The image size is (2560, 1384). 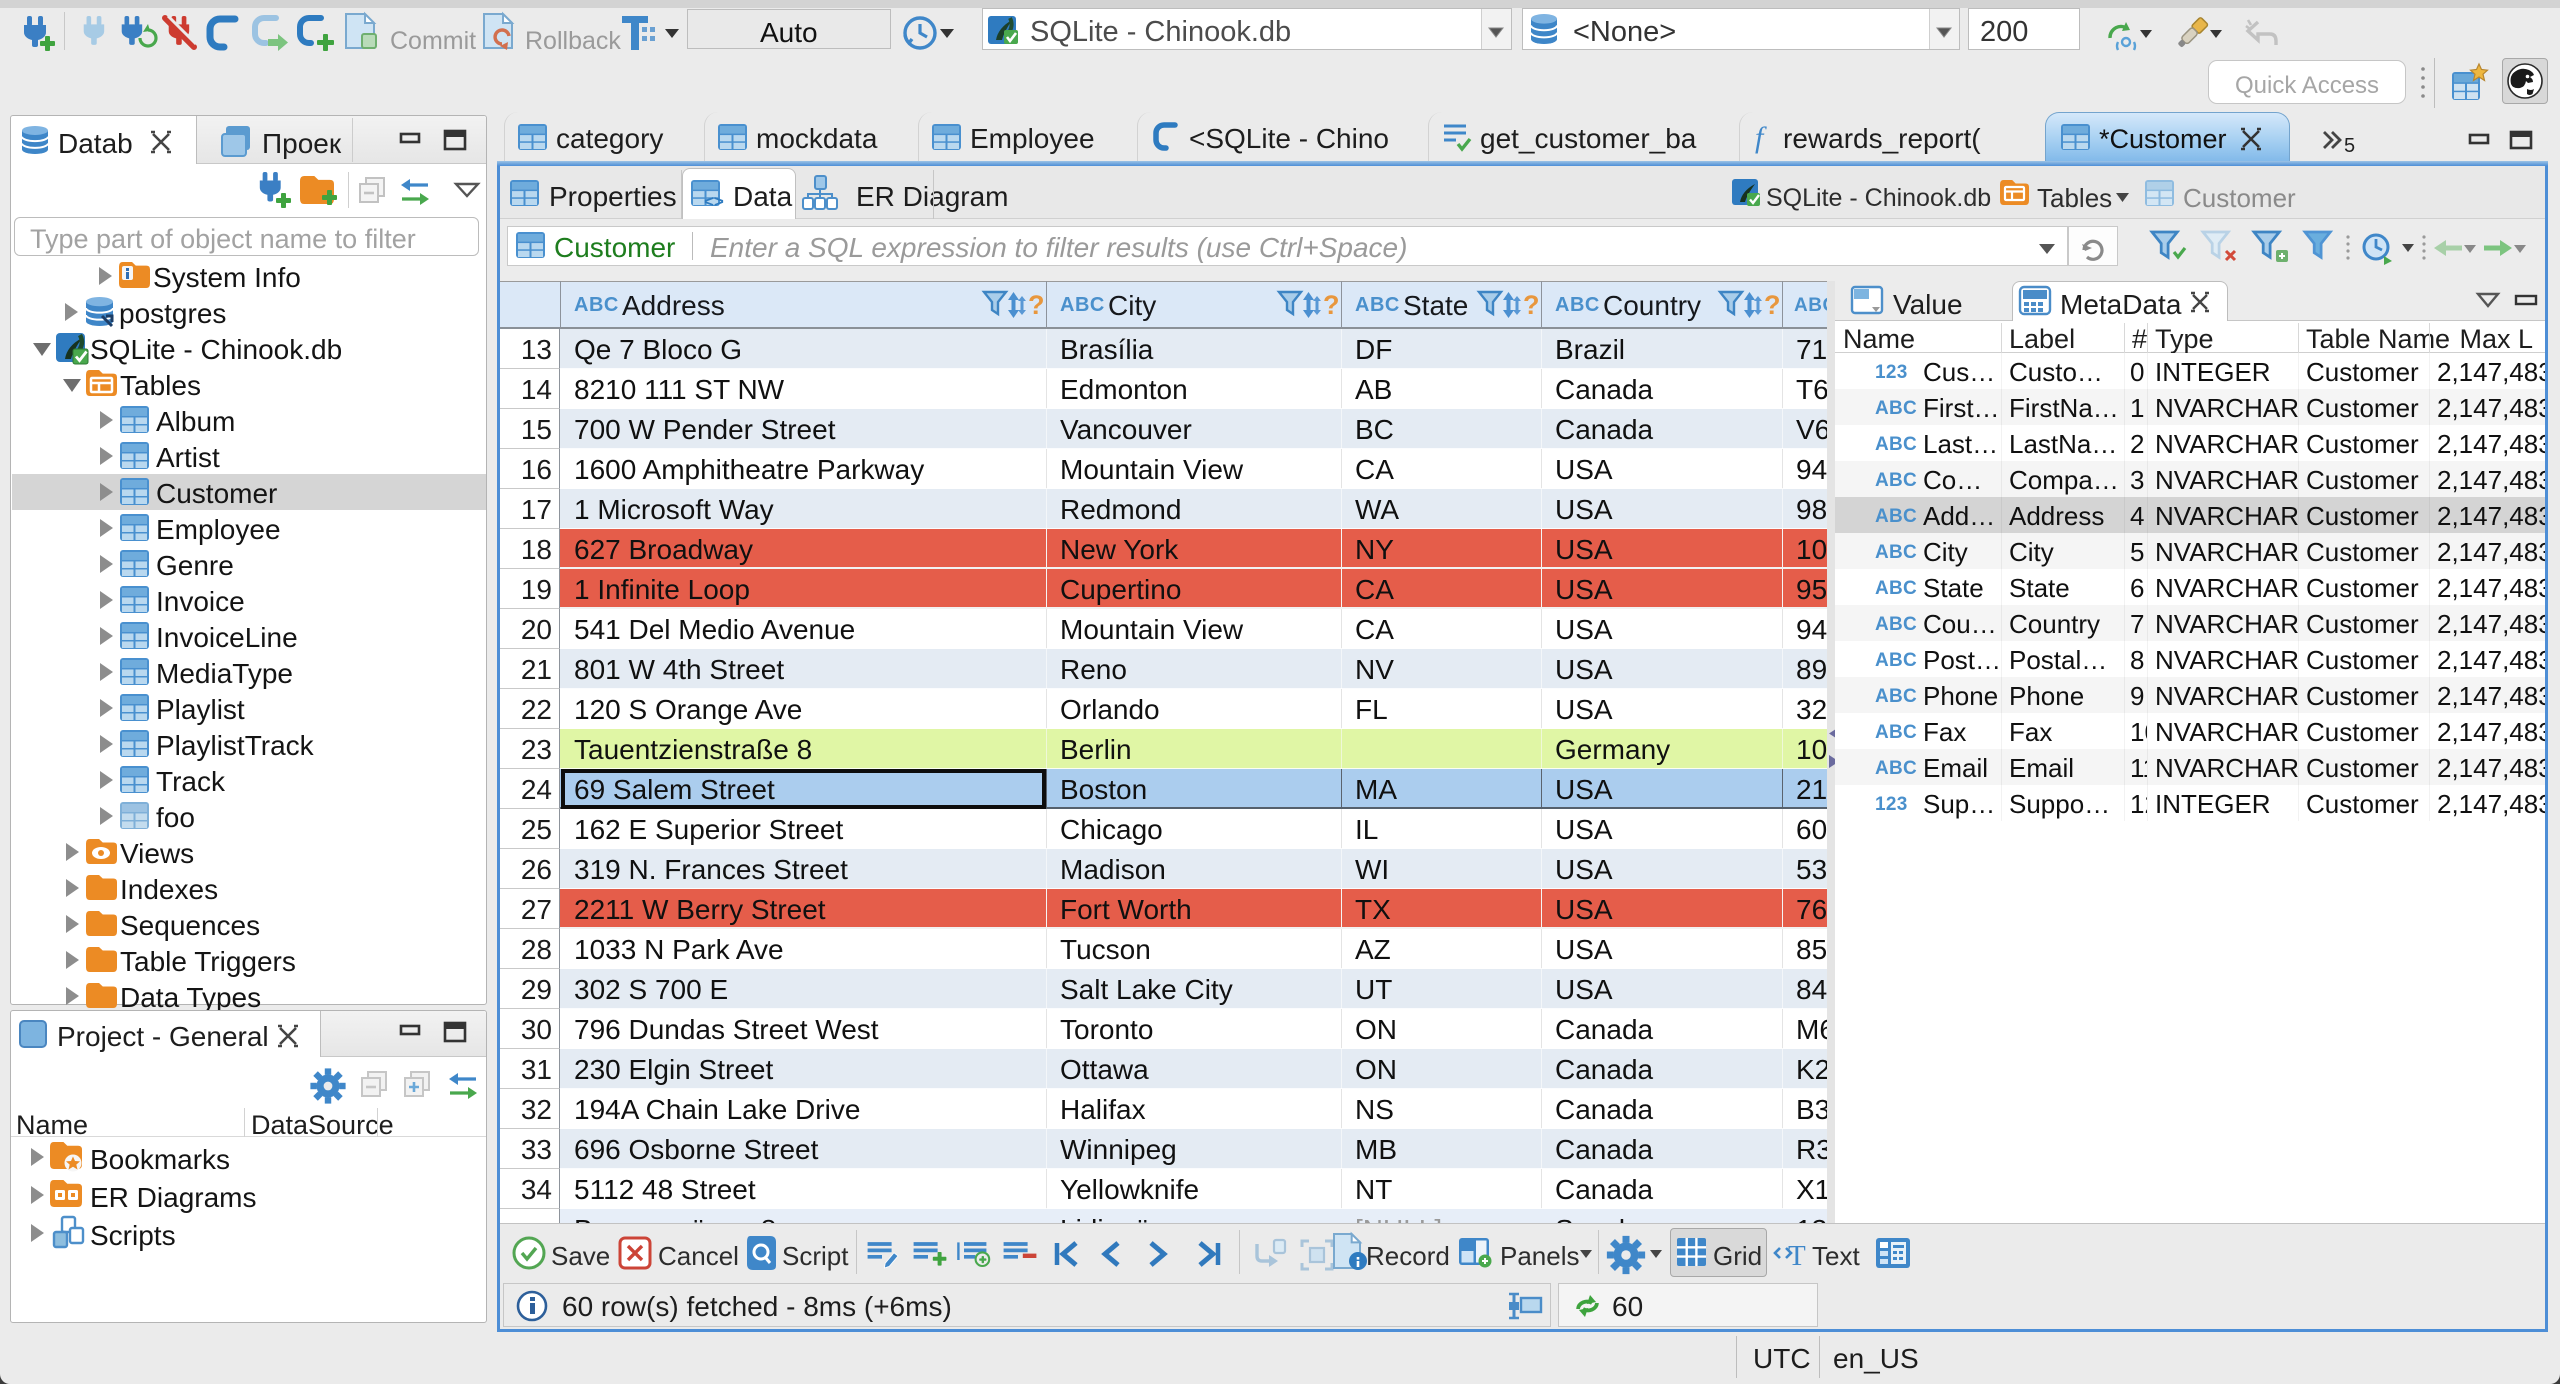 What do you see at coordinates (1761, 137) in the screenshot?
I see `svg-text: f` at bounding box center [1761, 137].